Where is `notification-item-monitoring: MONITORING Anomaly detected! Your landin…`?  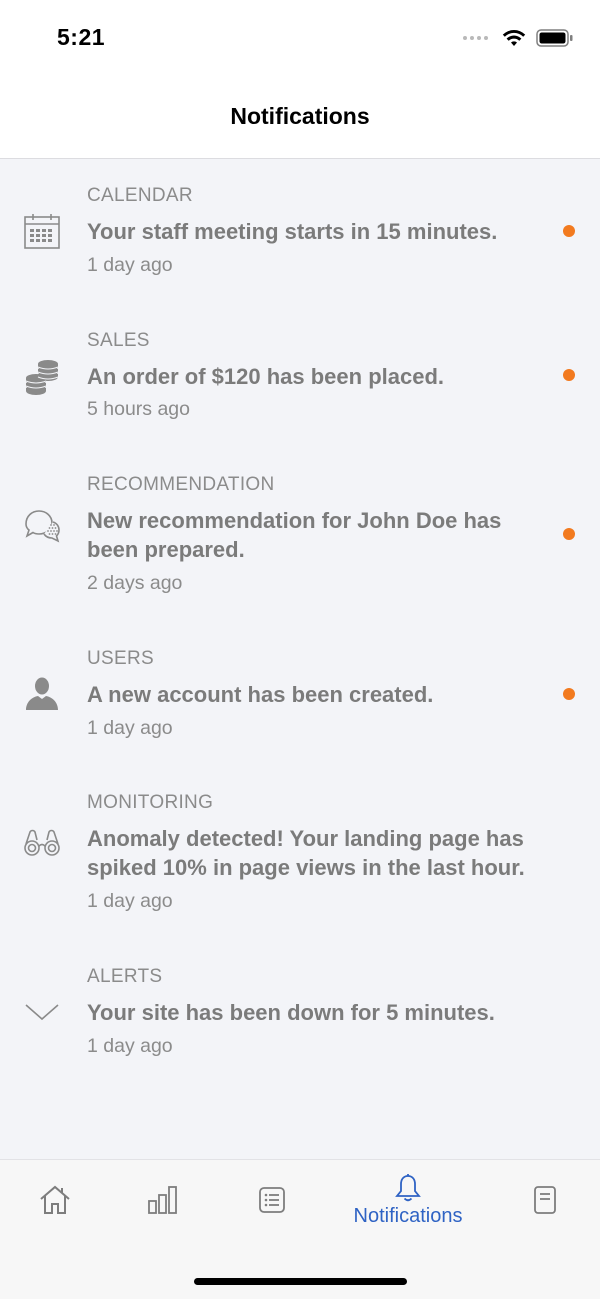
notification-item-monitoring: MONITORING Anomaly detected! Your landin… is located at coordinates (300, 853).